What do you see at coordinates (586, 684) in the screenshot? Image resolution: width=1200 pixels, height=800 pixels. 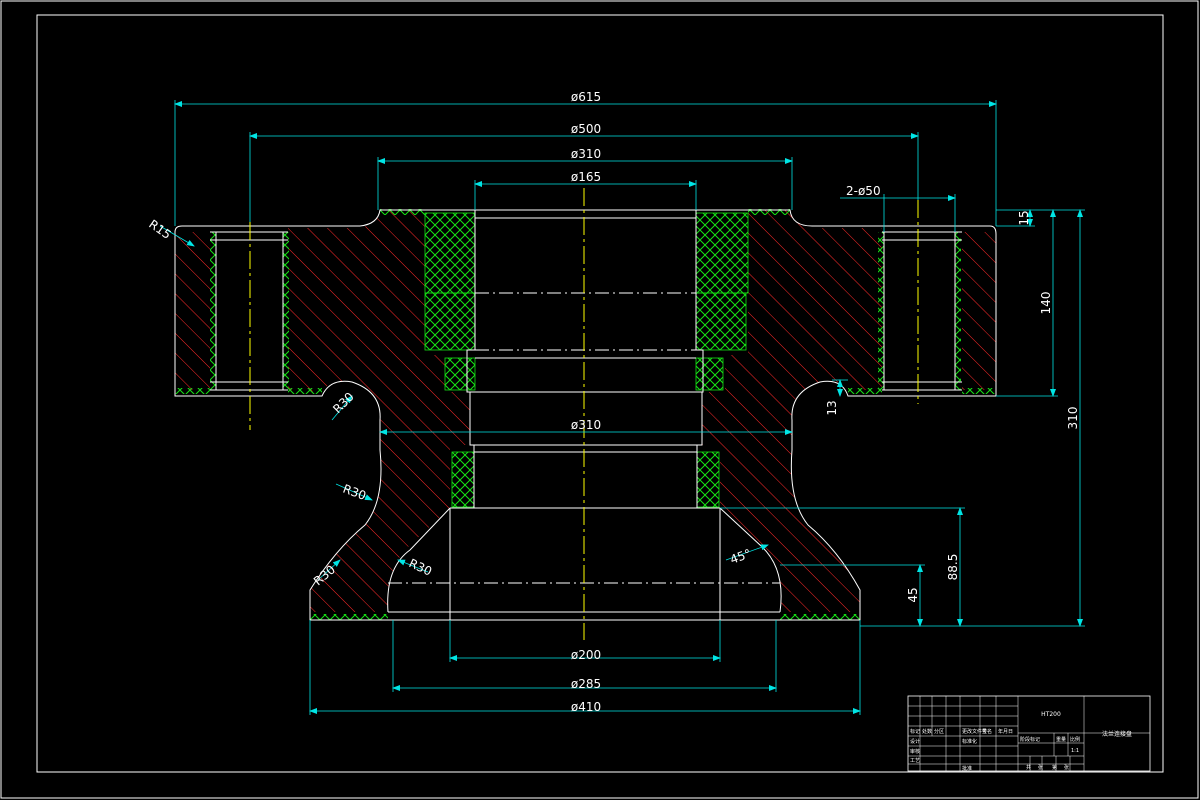 I see `dim-d285: ø285` at bounding box center [586, 684].